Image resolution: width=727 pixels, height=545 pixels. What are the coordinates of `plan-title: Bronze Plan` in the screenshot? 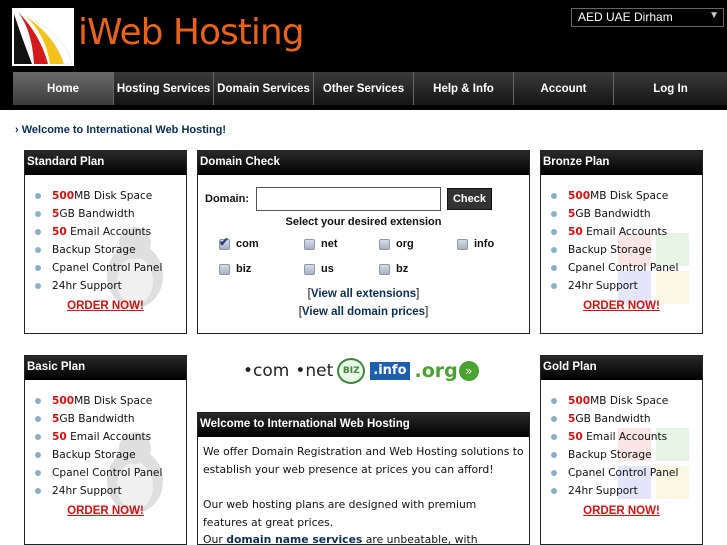 It's located at (621, 163).